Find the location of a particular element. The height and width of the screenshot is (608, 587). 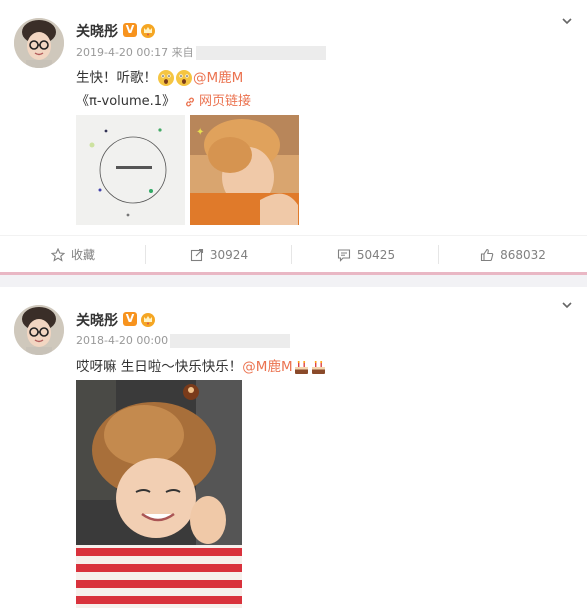

web-link-label: 网页链接 is located at coordinates (225, 101).